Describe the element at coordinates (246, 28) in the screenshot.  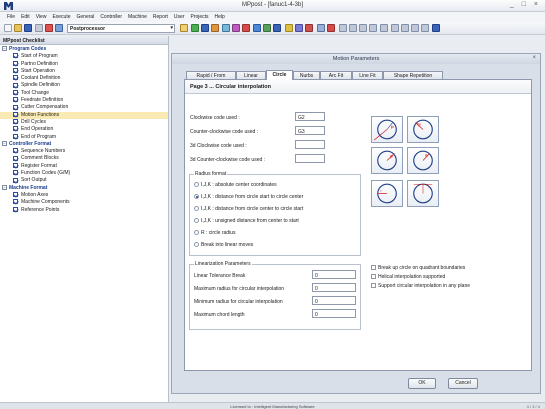
I see `feed-icon` at that location.